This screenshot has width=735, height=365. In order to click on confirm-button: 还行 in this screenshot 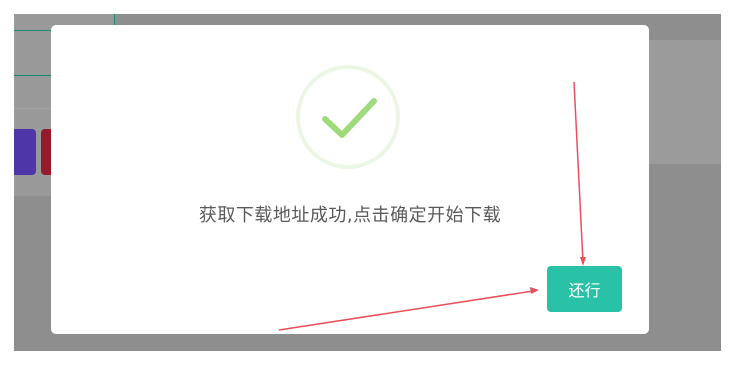, I will do `click(584, 289)`.